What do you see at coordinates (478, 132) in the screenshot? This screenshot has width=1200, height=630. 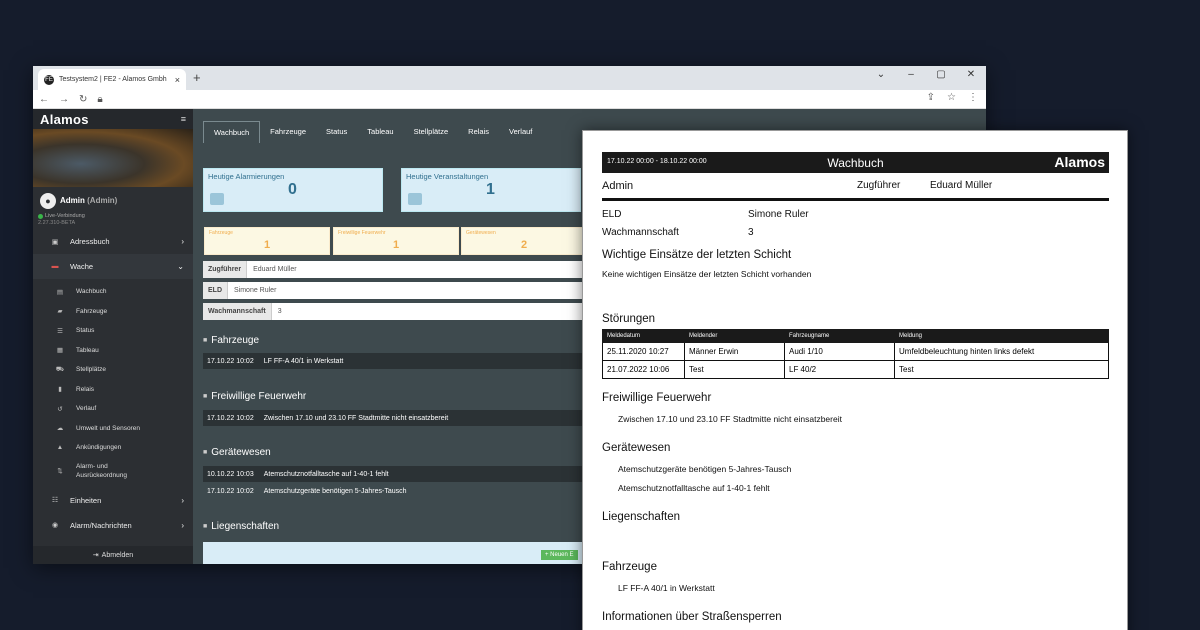 I see `tab-relais: Relais` at bounding box center [478, 132].